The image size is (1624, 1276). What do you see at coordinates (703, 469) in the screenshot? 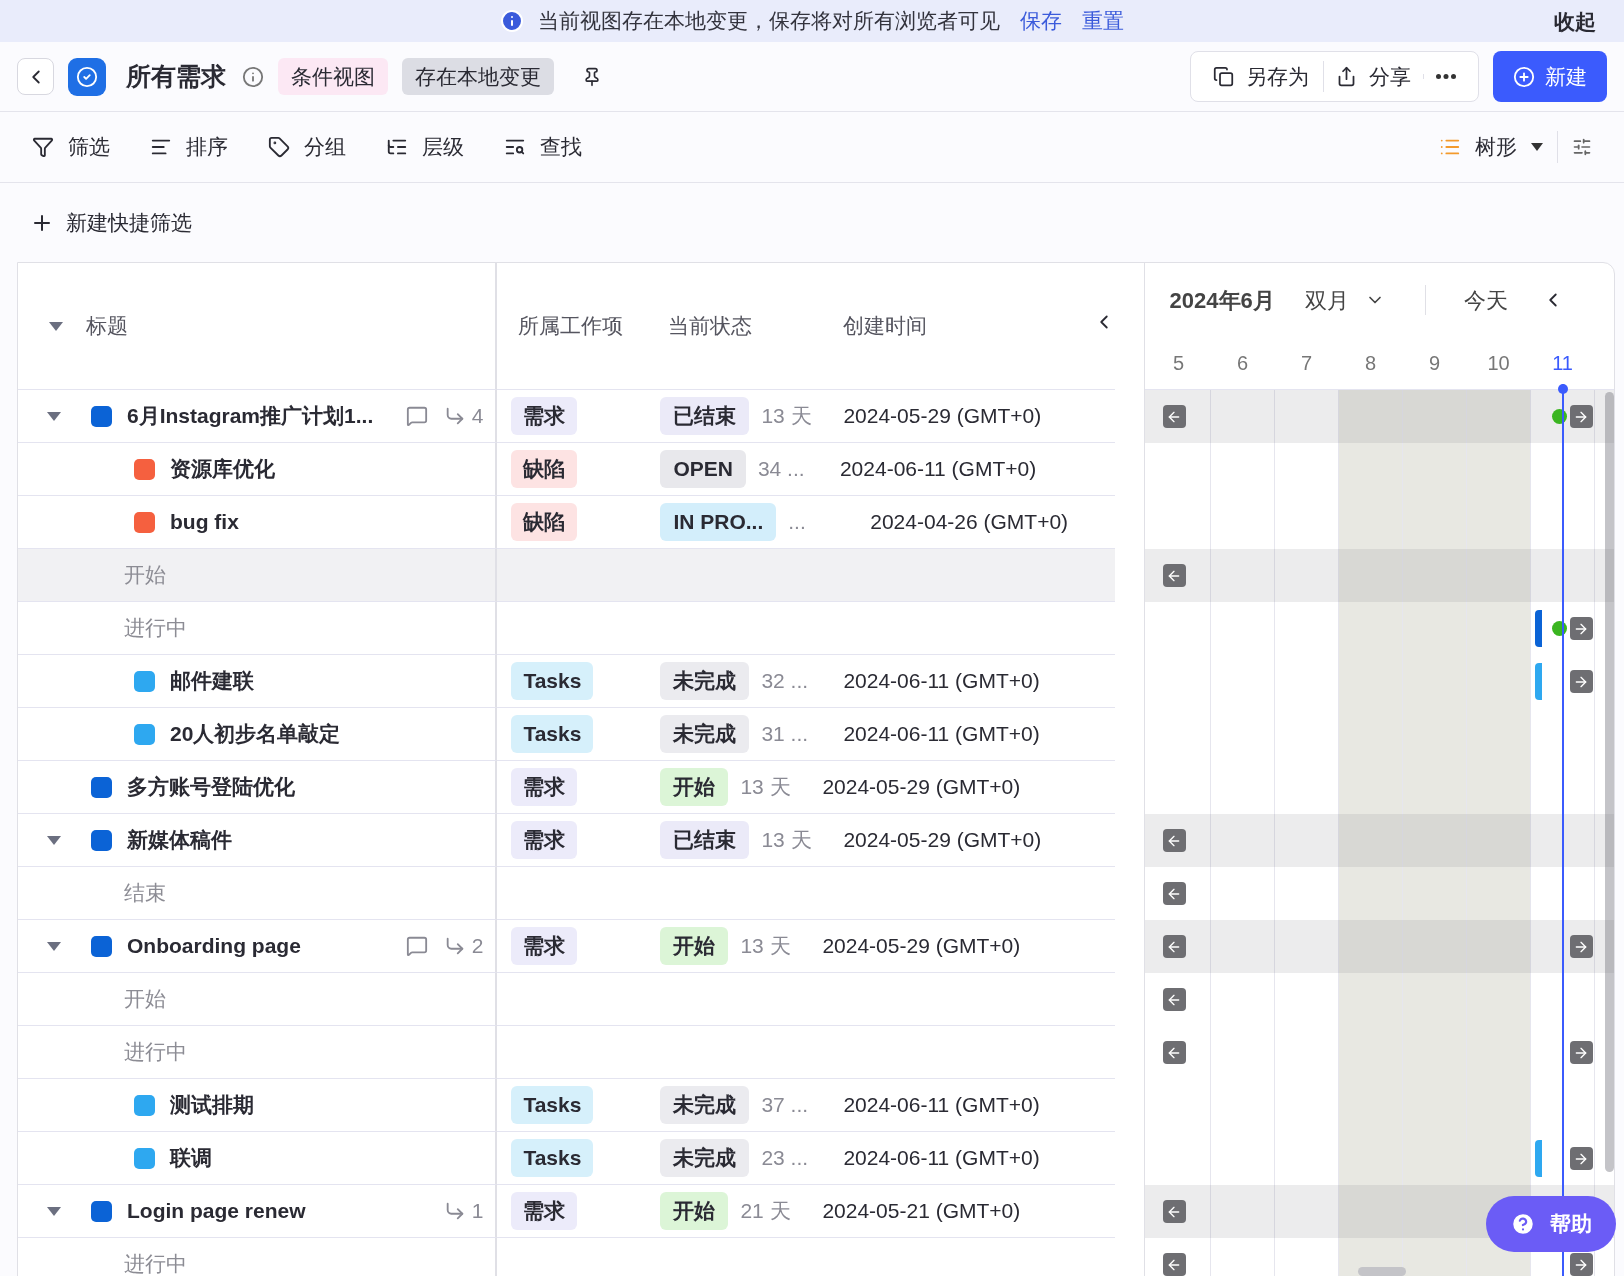
I see `status-tag: OPEN` at bounding box center [703, 469].